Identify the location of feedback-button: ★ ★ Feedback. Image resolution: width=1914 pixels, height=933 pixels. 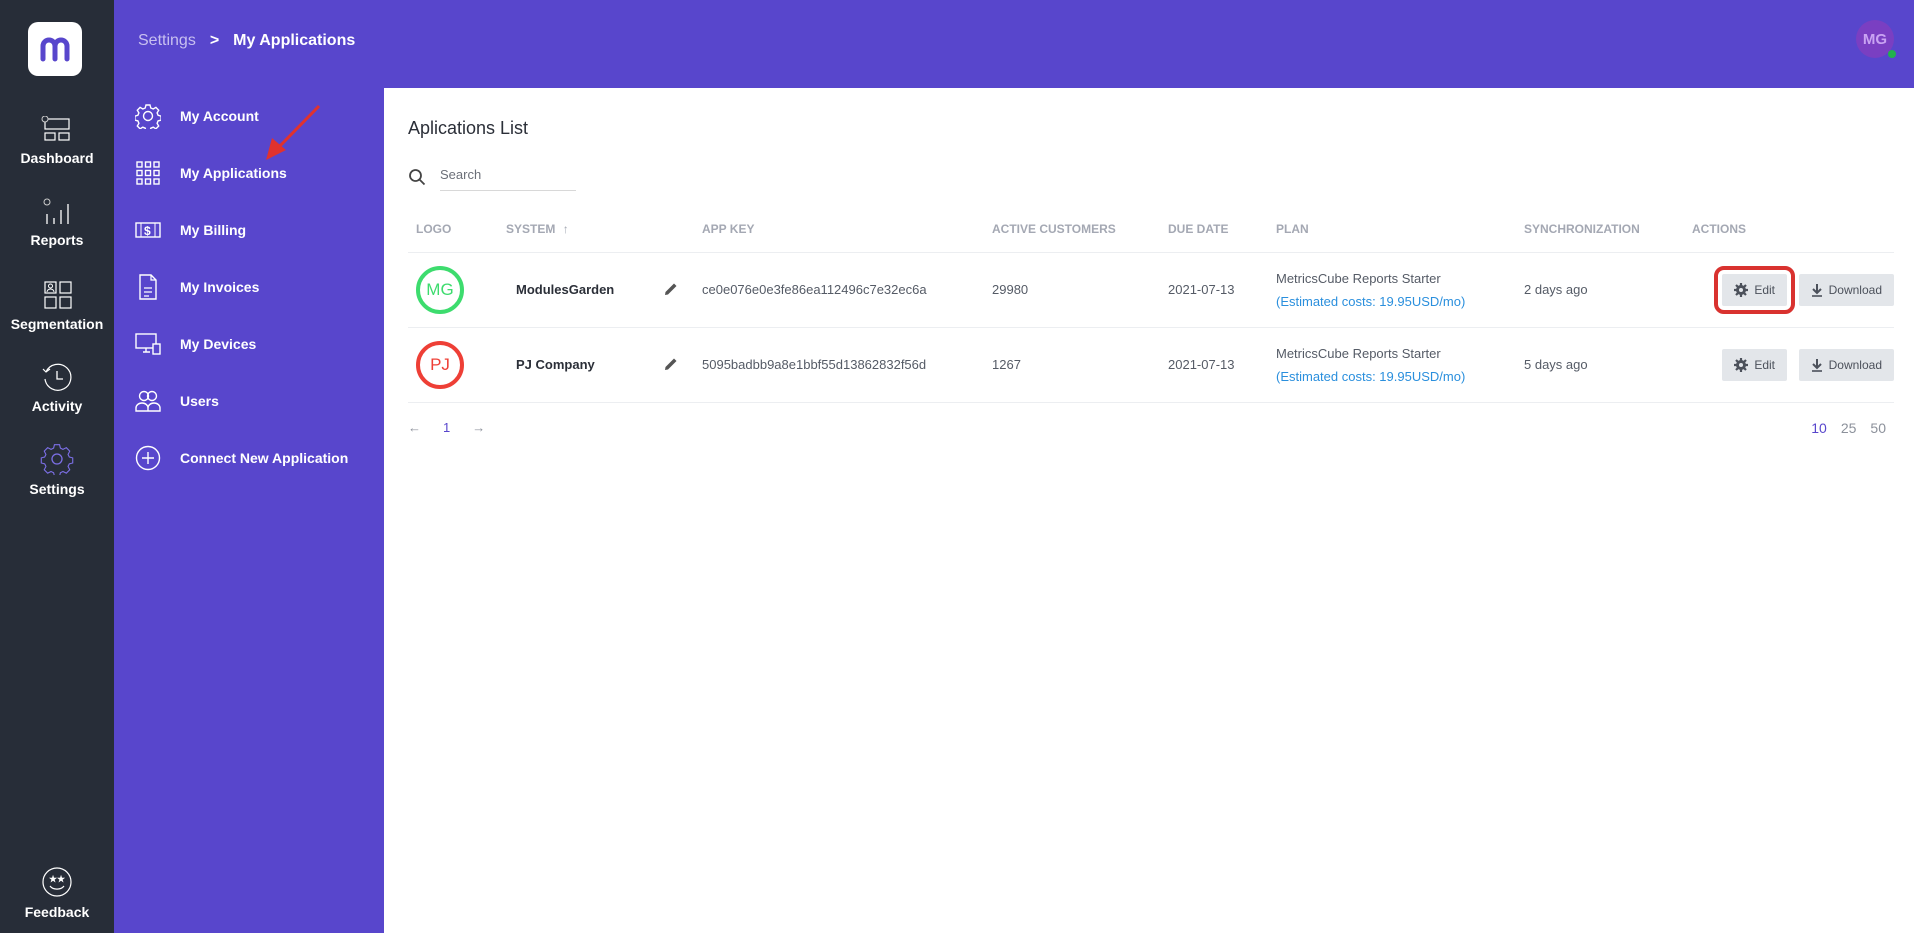
(57, 893).